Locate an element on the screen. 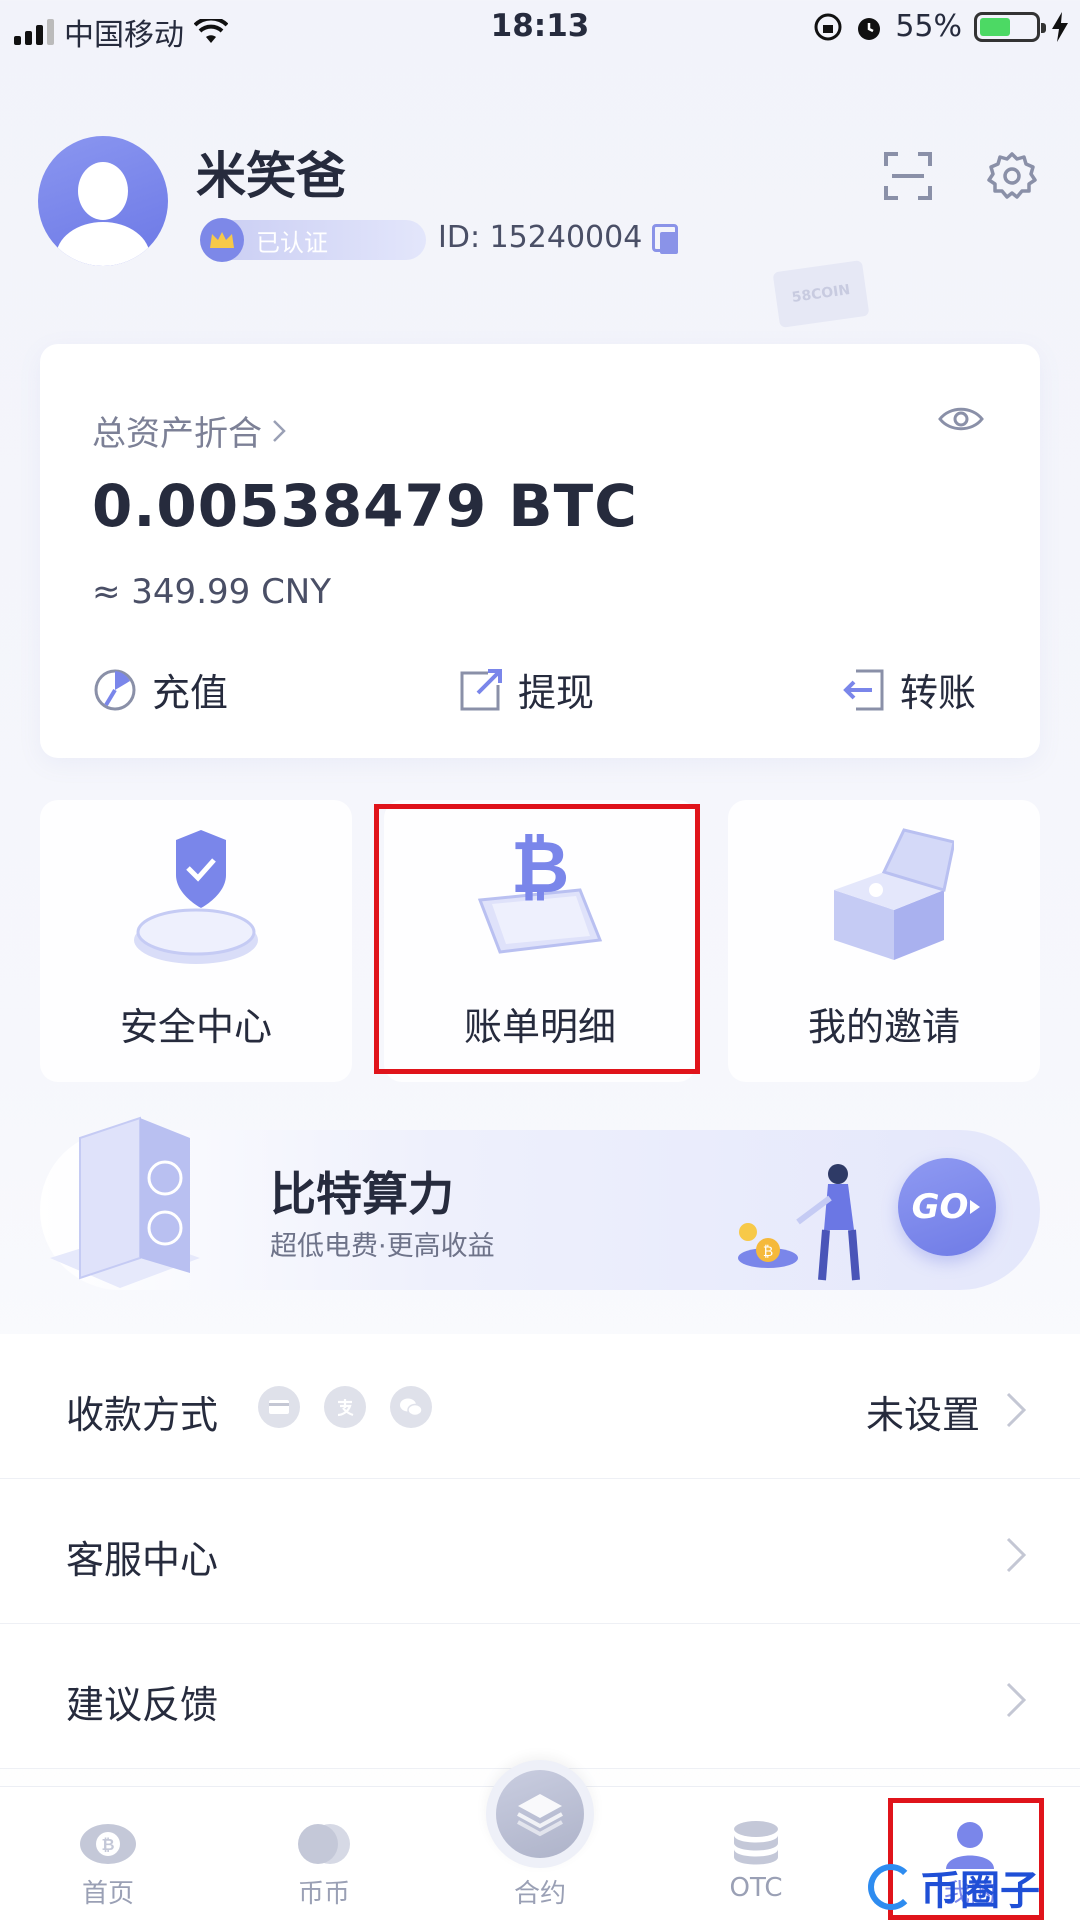 Image resolution: width=1080 pixels, height=1920 pixels. server-icon is located at coordinates (125, 1202).